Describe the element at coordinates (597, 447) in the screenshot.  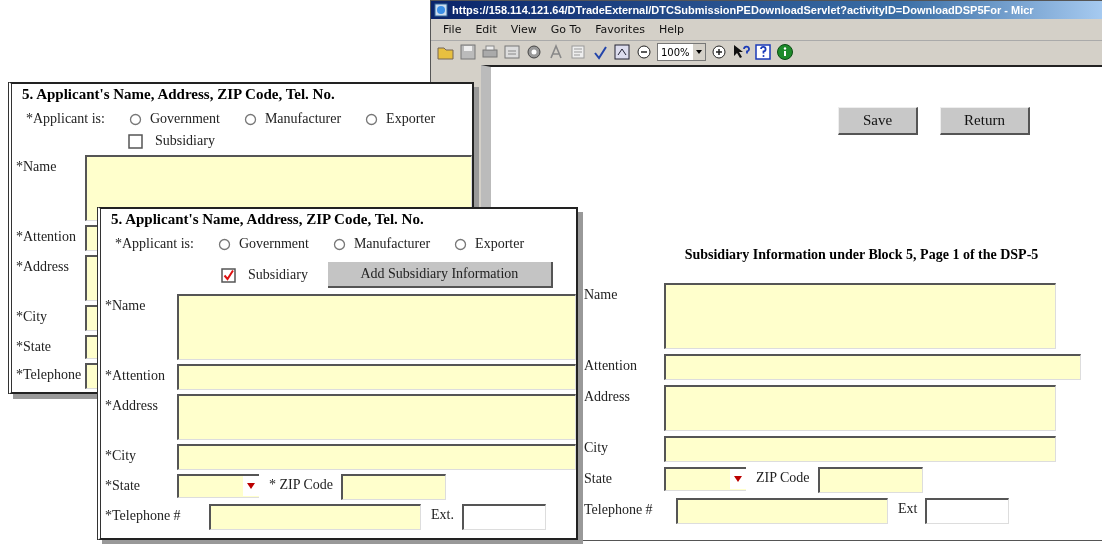
I see `field-label: City` at that location.